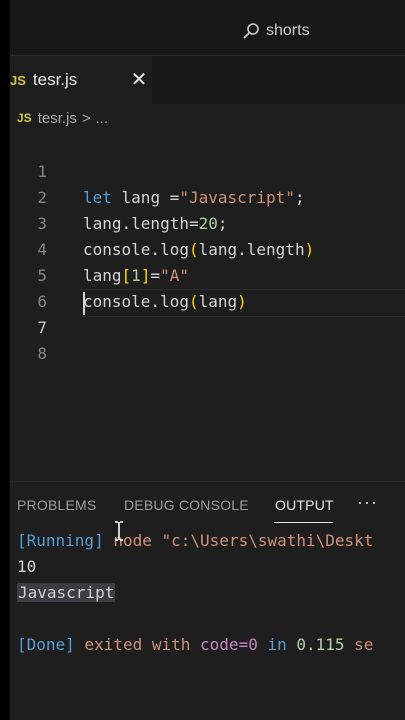 The height and width of the screenshot is (720, 405). What do you see at coordinates (207, 287) in the screenshot?
I see `code-line: 6` at bounding box center [207, 287].